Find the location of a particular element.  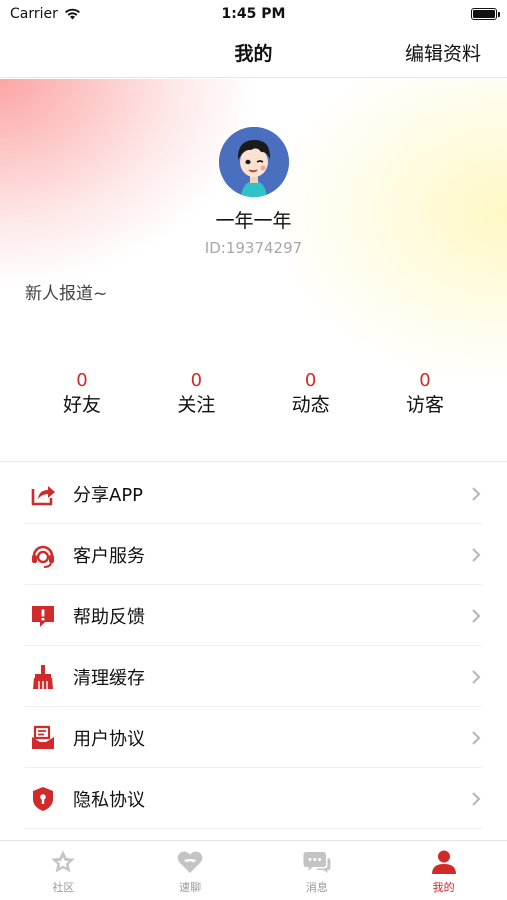

stat-friends: 0 好友 is located at coordinates (82, 394).